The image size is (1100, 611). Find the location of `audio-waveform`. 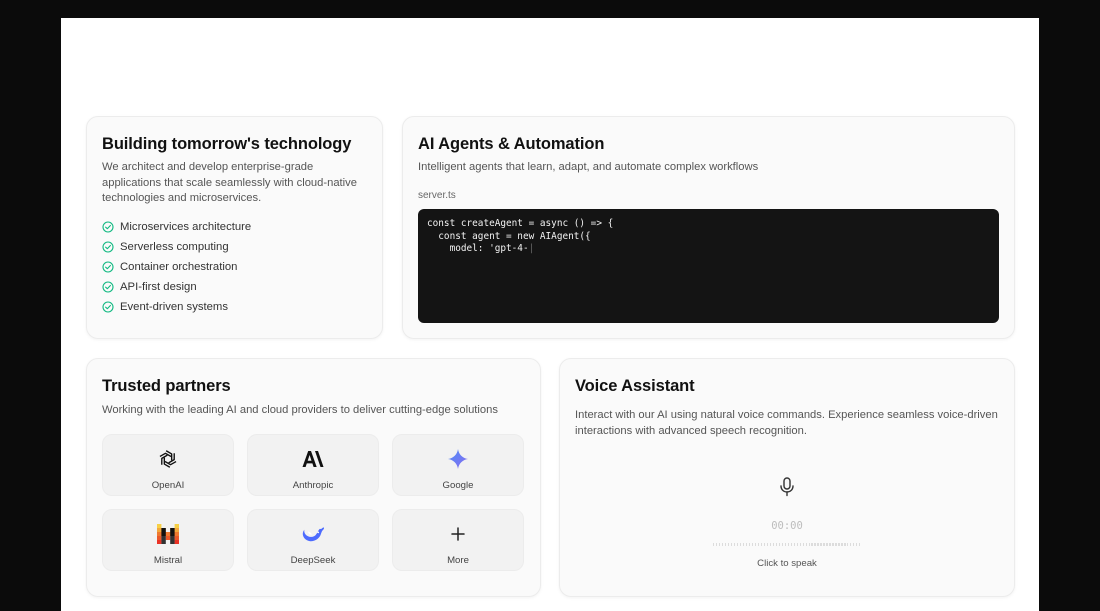

audio-waveform is located at coordinates (787, 544).